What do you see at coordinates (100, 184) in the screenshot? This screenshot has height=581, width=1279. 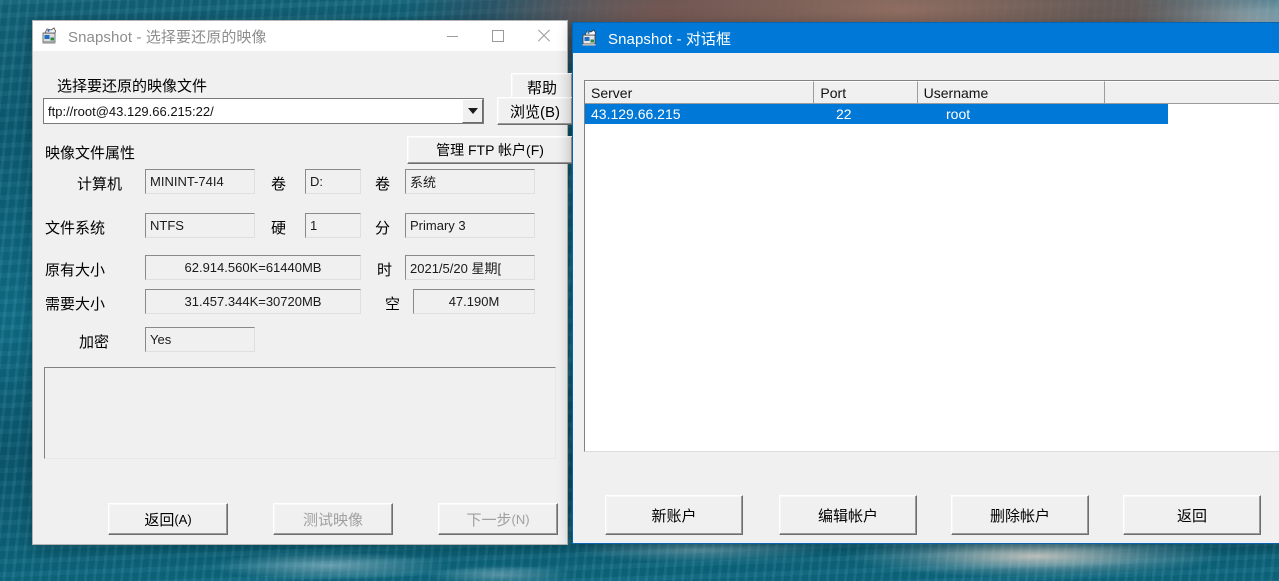 I see `computer-label: 计算机` at bounding box center [100, 184].